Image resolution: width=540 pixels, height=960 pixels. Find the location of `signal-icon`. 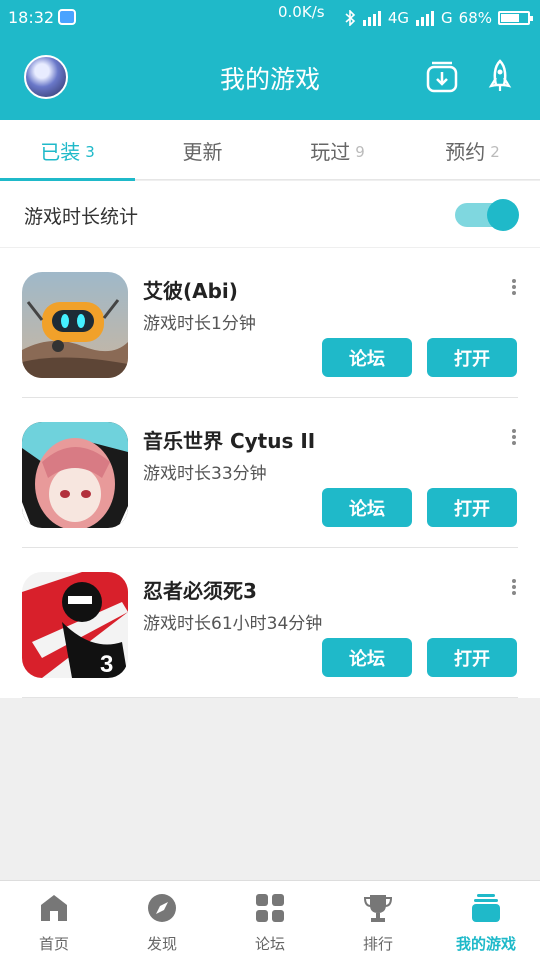

signal-icon is located at coordinates (371, 18).